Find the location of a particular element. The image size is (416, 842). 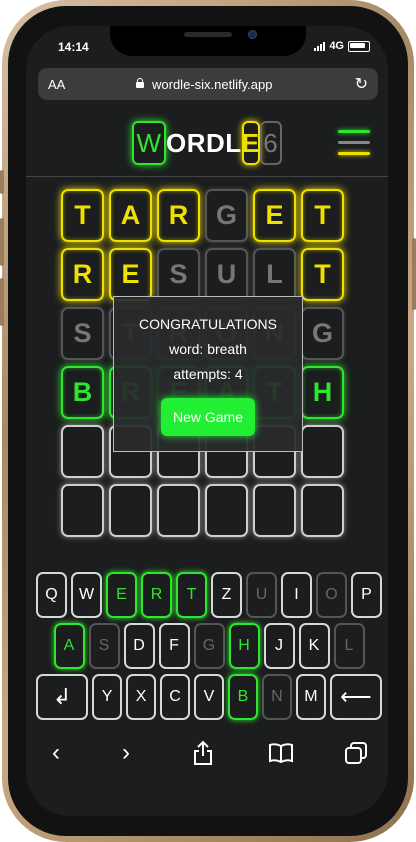

key-d: D is located at coordinates (139, 646).